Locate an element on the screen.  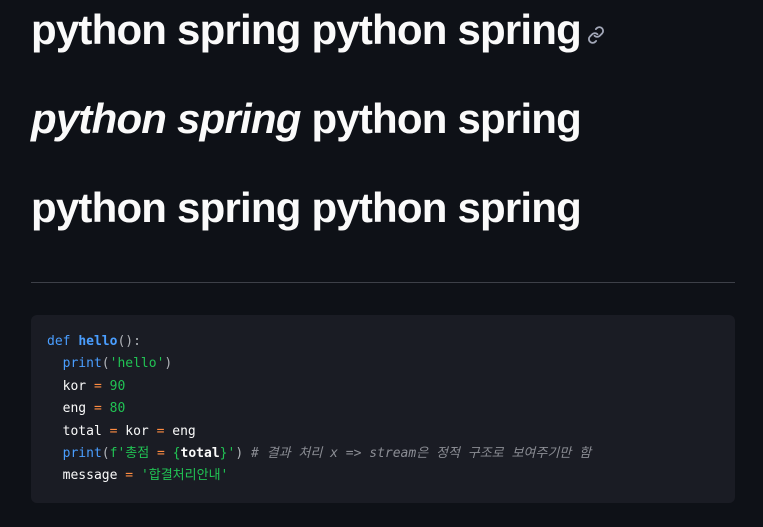
code-punctuation: (): is located at coordinates (129, 341).